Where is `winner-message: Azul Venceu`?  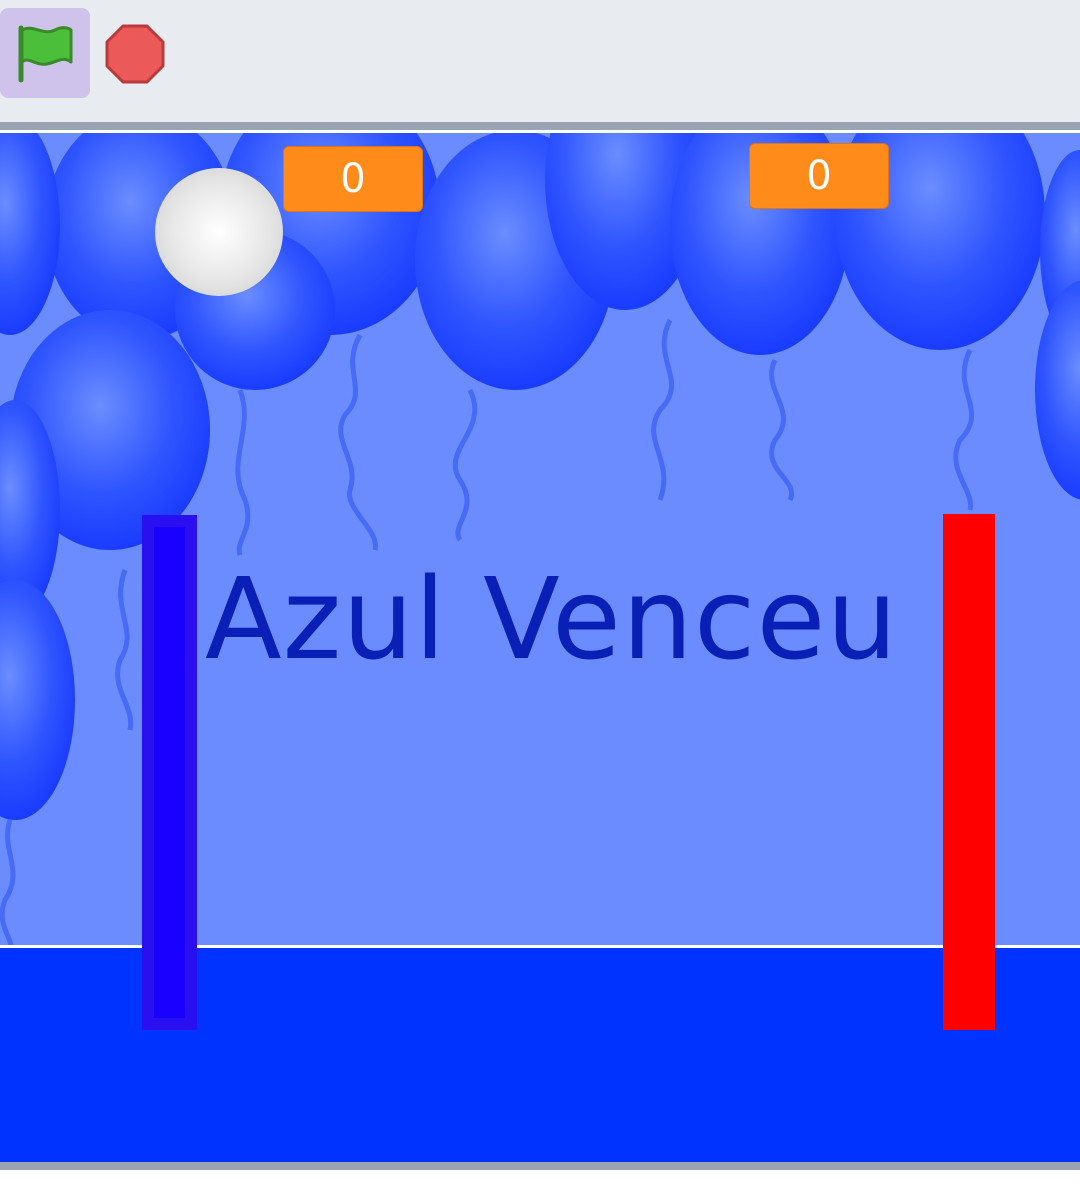 winner-message: Azul Venceu is located at coordinates (552, 620).